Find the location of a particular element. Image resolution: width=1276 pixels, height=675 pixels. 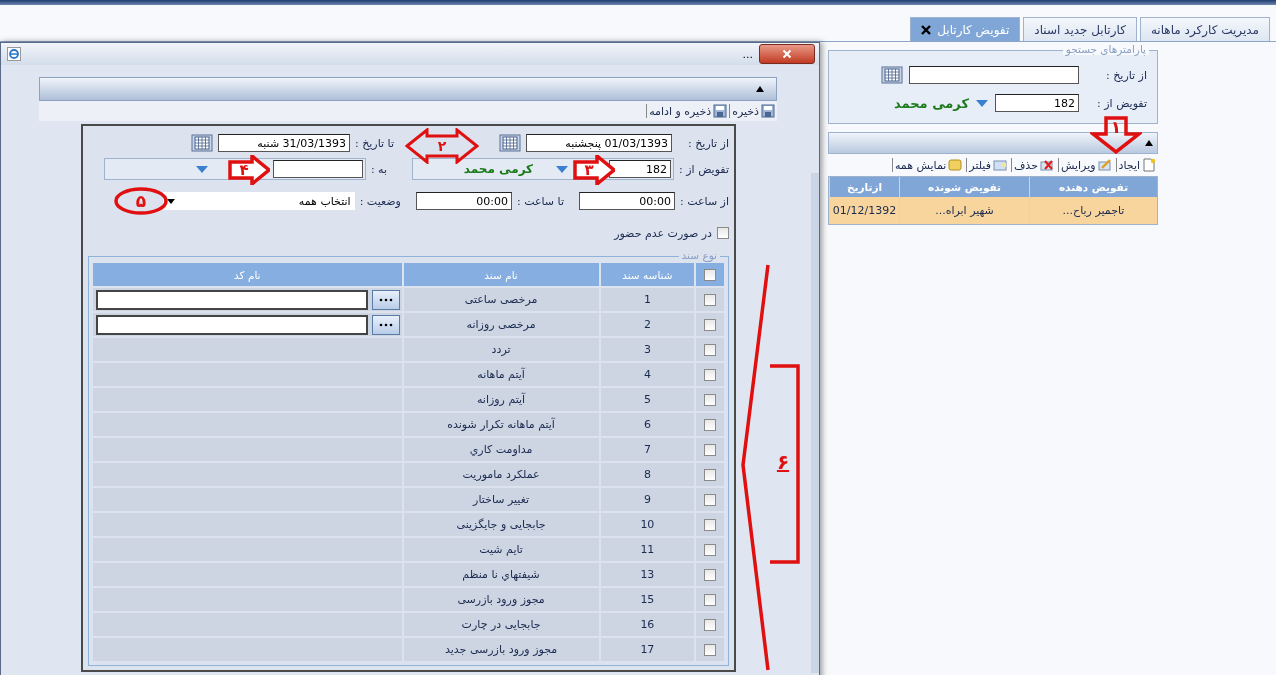

table-cell: مرخصی روزانه is located at coordinates (501, 324).